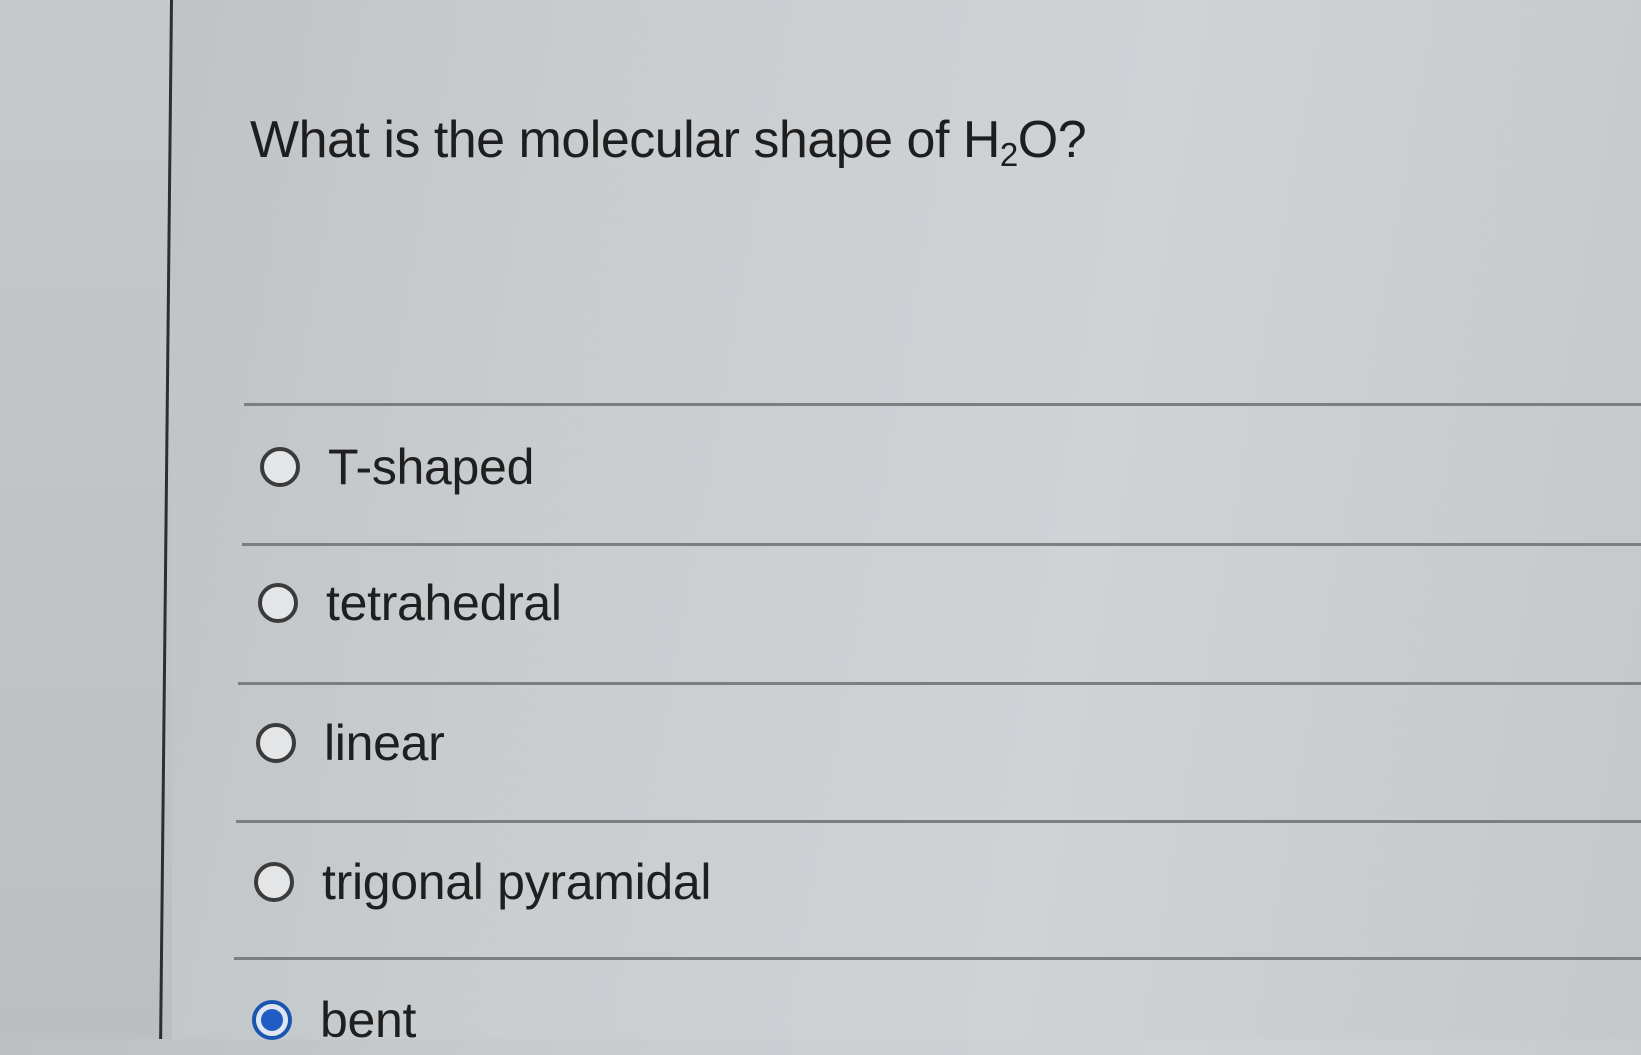 This screenshot has width=1641, height=1055. What do you see at coordinates (368, 1020) in the screenshot?
I see `option-label: bent` at bounding box center [368, 1020].